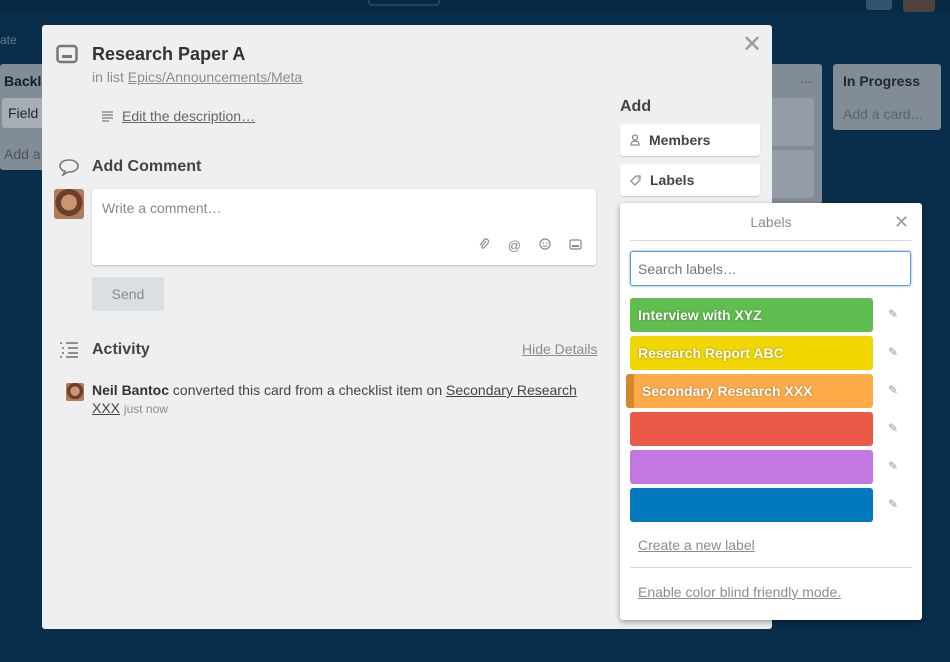 The height and width of the screenshot is (662, 950). What do you see at coordinates (110, 77) in the screenshot?
I see `in-list-prefix: in list` at bounding box center [110, 77].